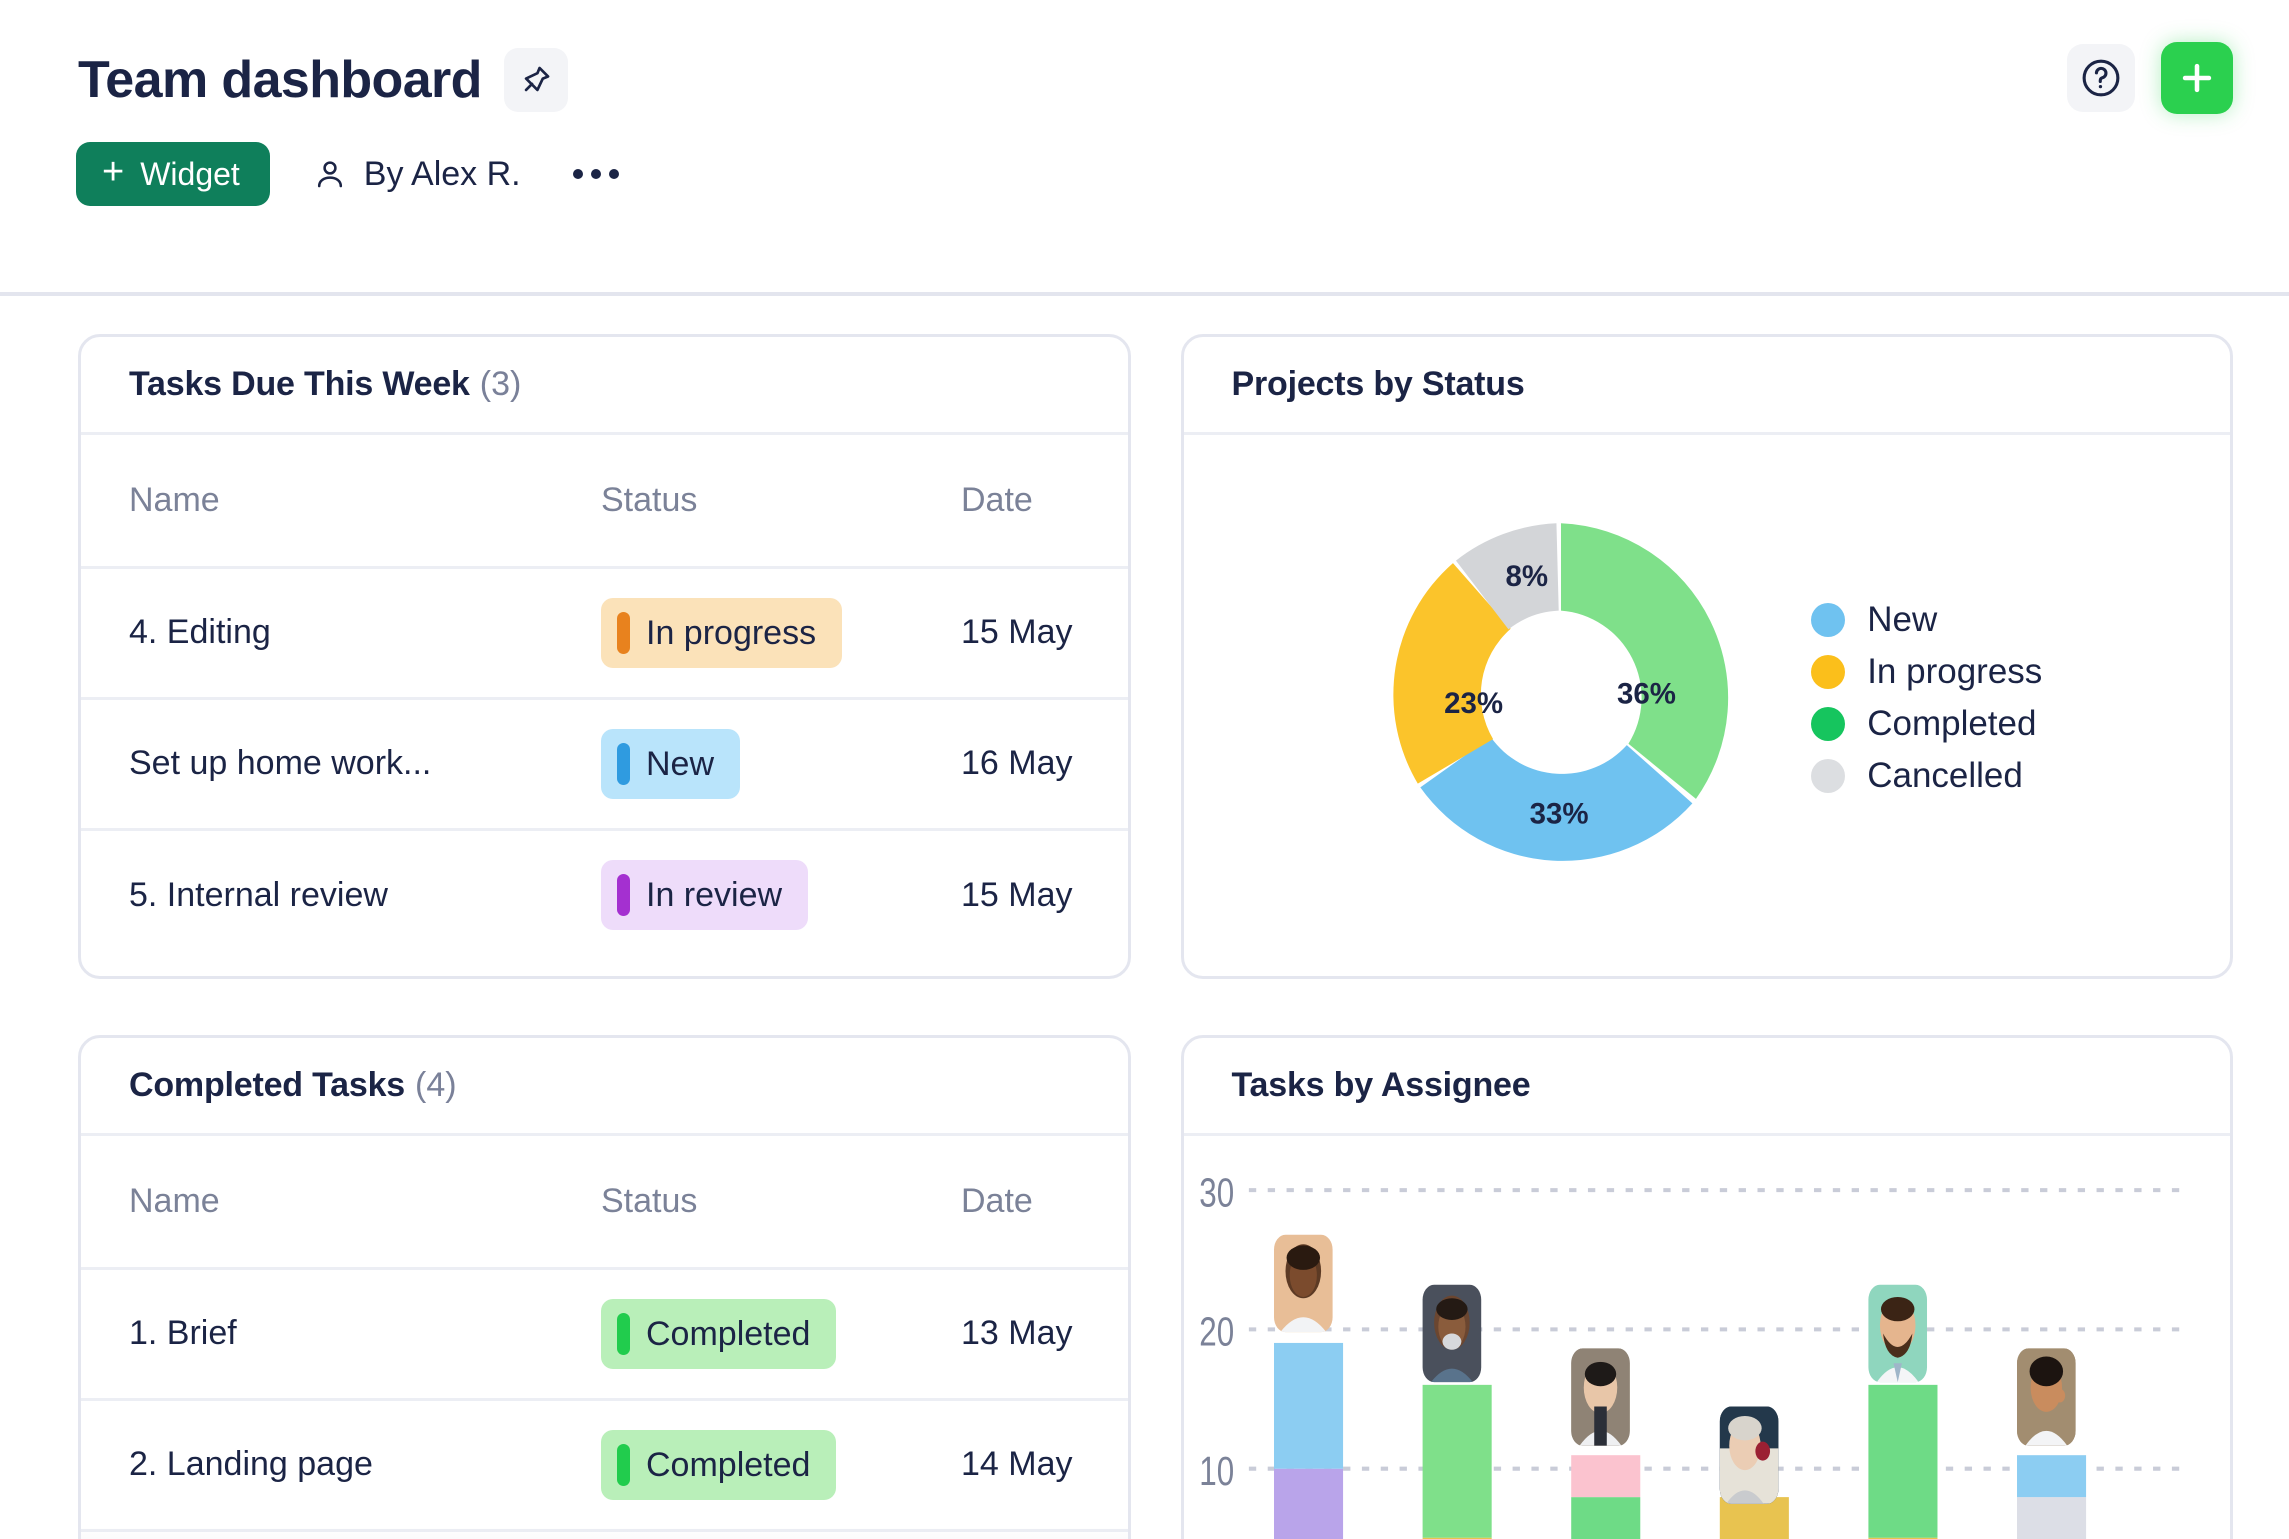 The image size is (2289, 1539). Describe the element at coordinates (1600, 1397) in the screenshot. I see `avatar-3-image` at that location.